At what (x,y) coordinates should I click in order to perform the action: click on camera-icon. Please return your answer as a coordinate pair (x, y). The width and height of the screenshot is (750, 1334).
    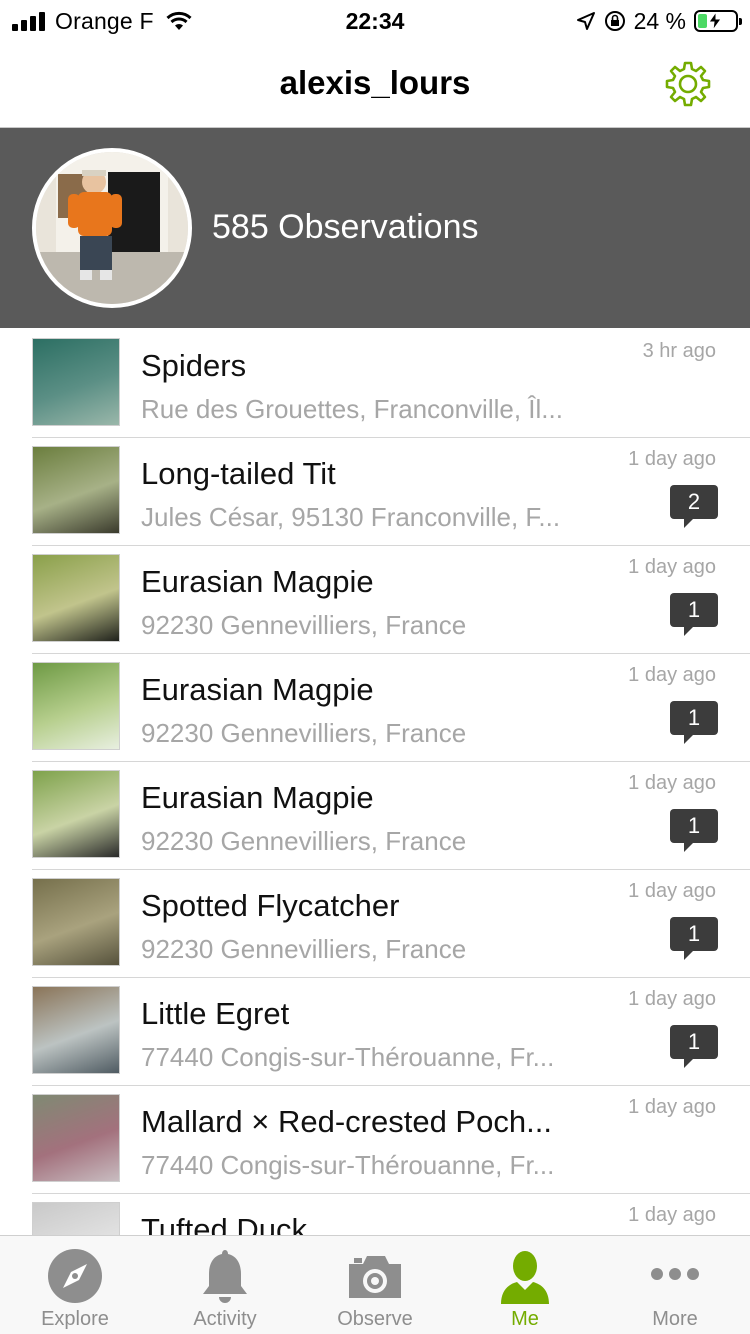
    Looking at the image, I should click on (375, 1277).